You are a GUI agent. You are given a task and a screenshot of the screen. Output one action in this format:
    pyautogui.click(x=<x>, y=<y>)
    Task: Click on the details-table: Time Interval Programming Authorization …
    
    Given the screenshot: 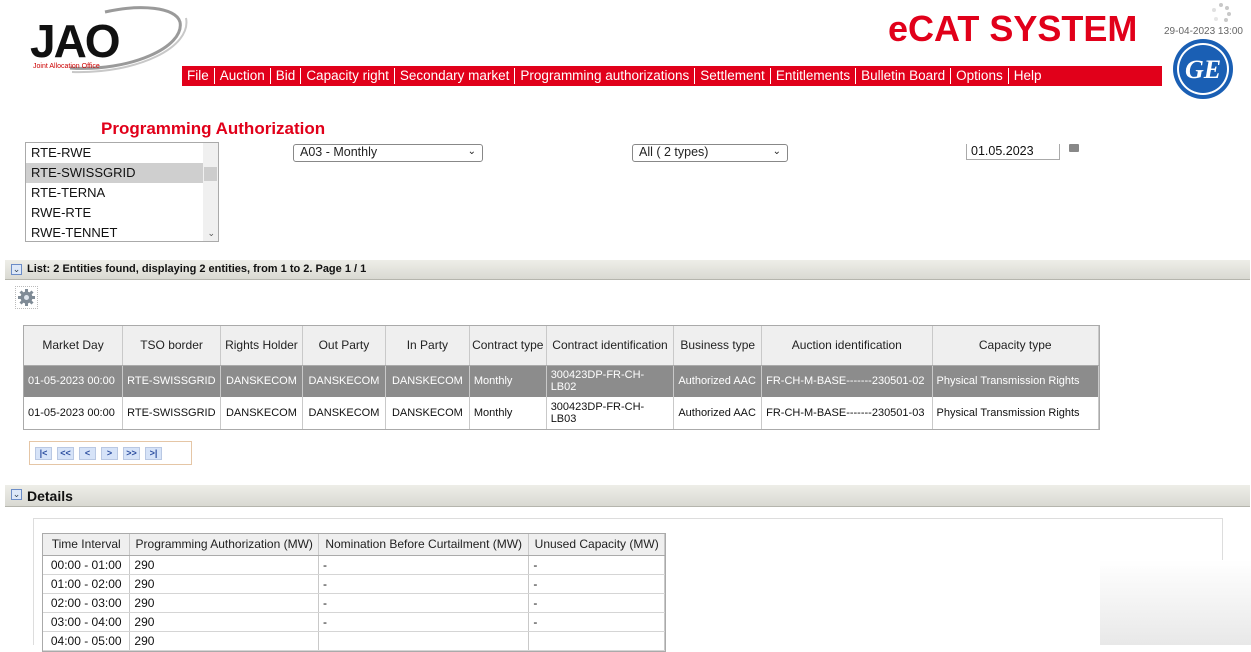 What is the action you would take?
    pyautogui.click(x=354, y=592)
    